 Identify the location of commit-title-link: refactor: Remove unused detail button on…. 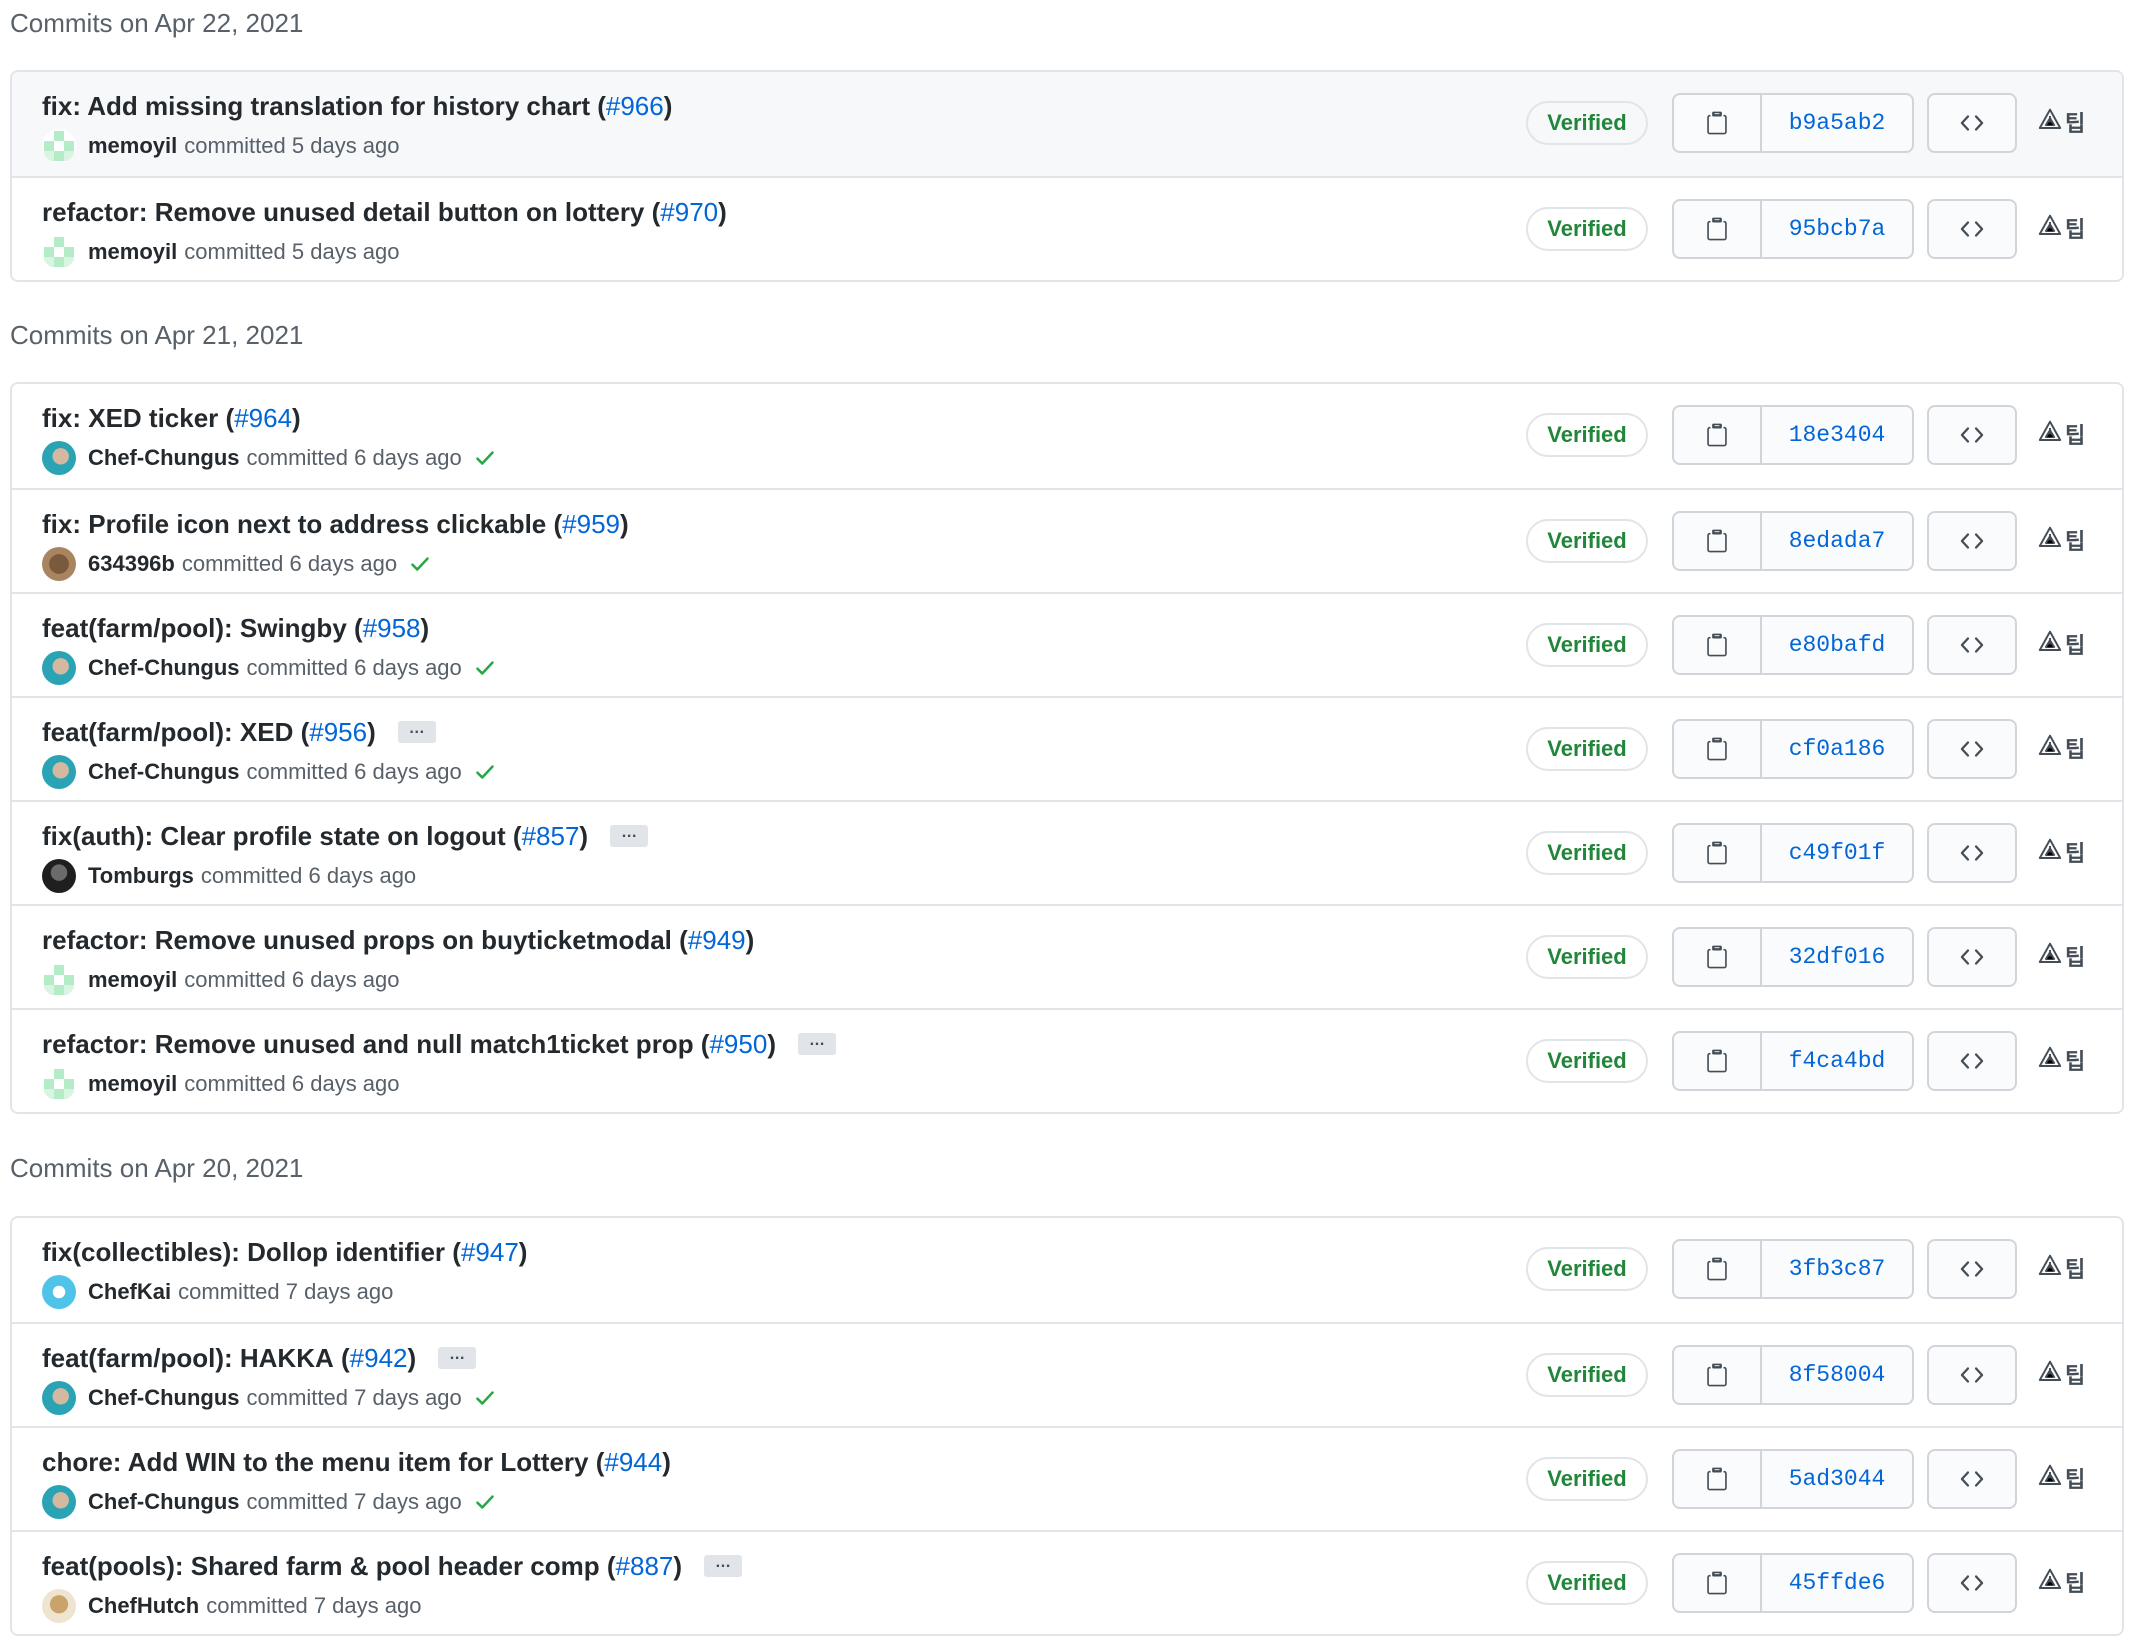
(343, 212).